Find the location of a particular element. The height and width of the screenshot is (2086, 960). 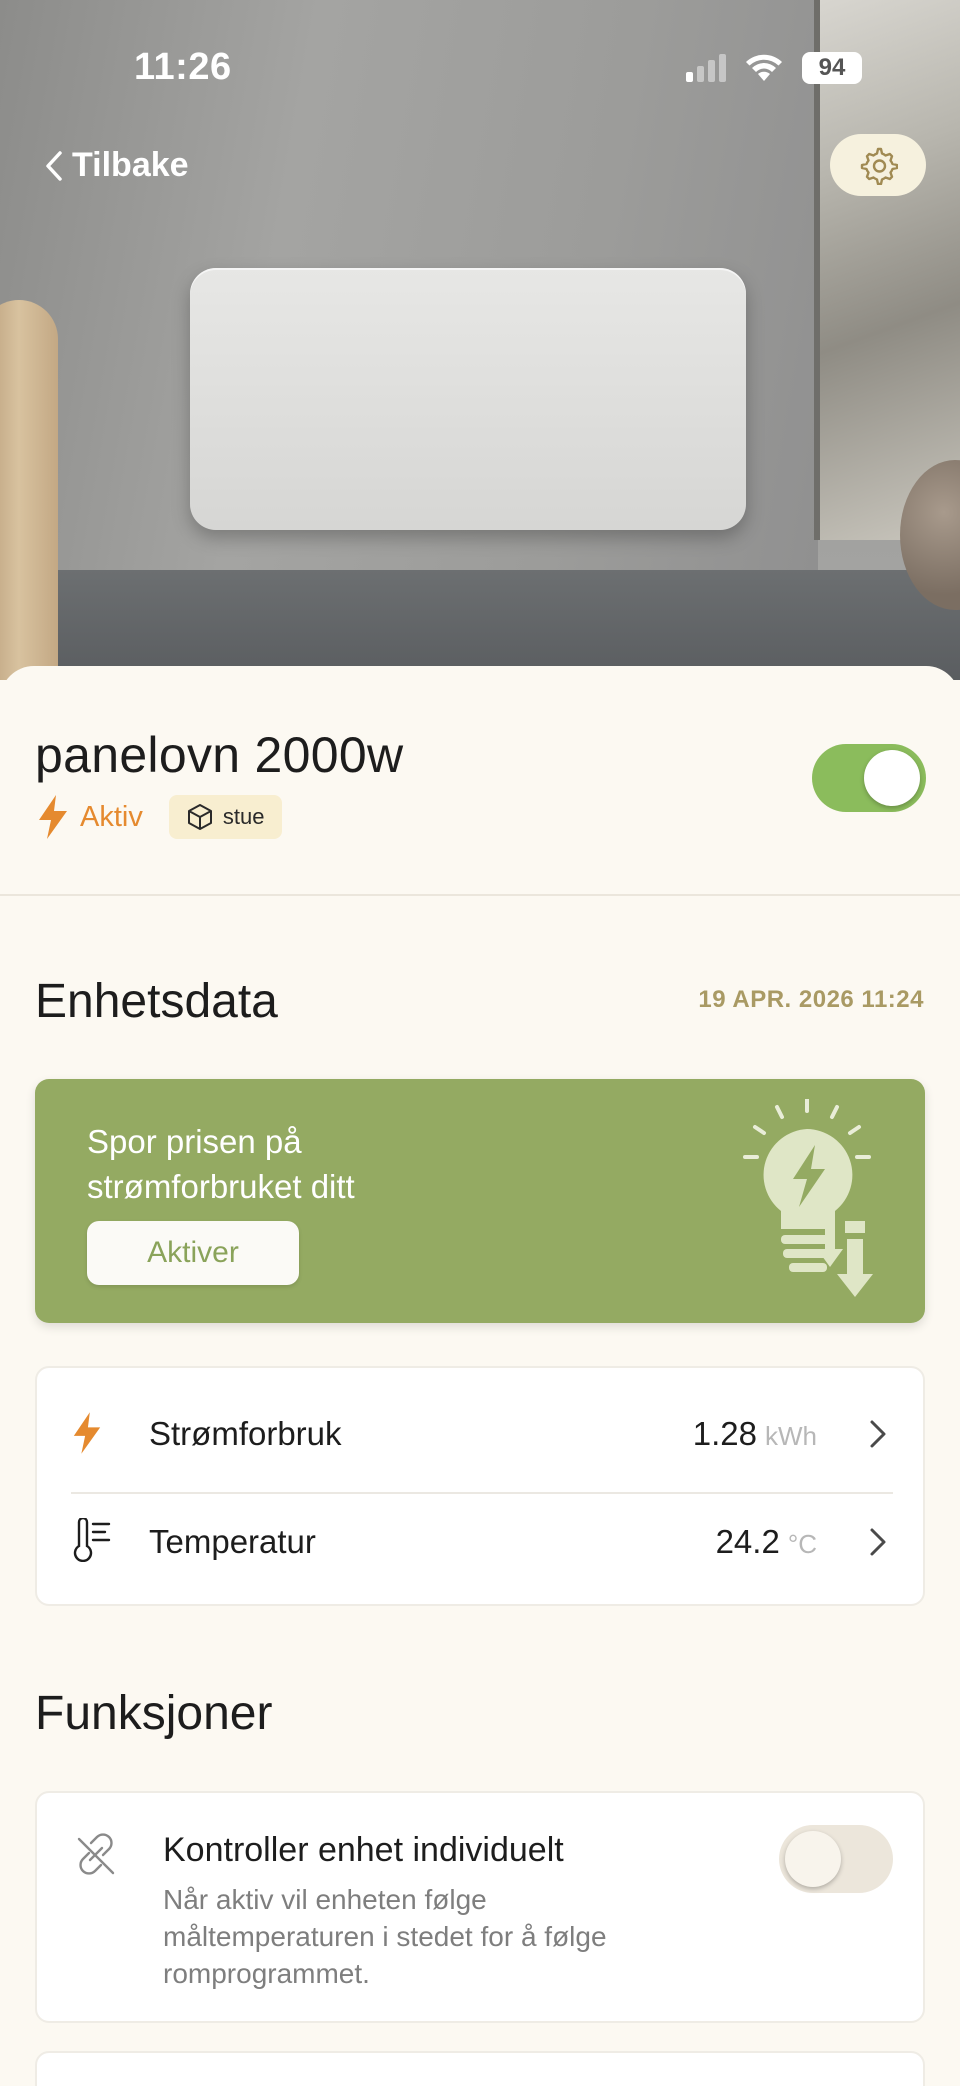

hero-panel-heater is located at coordinates (468, 399).